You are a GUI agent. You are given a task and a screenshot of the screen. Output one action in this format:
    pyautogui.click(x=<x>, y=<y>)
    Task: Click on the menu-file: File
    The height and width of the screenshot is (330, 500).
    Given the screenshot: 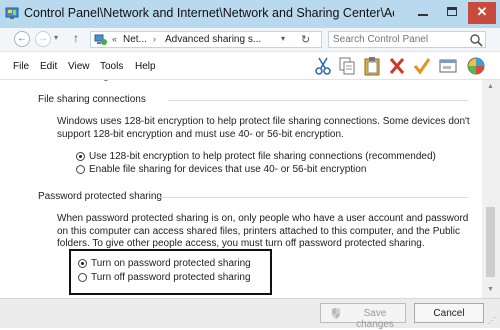 What is the action you would take?
    pyautogui.click(x=21, y=66)
    